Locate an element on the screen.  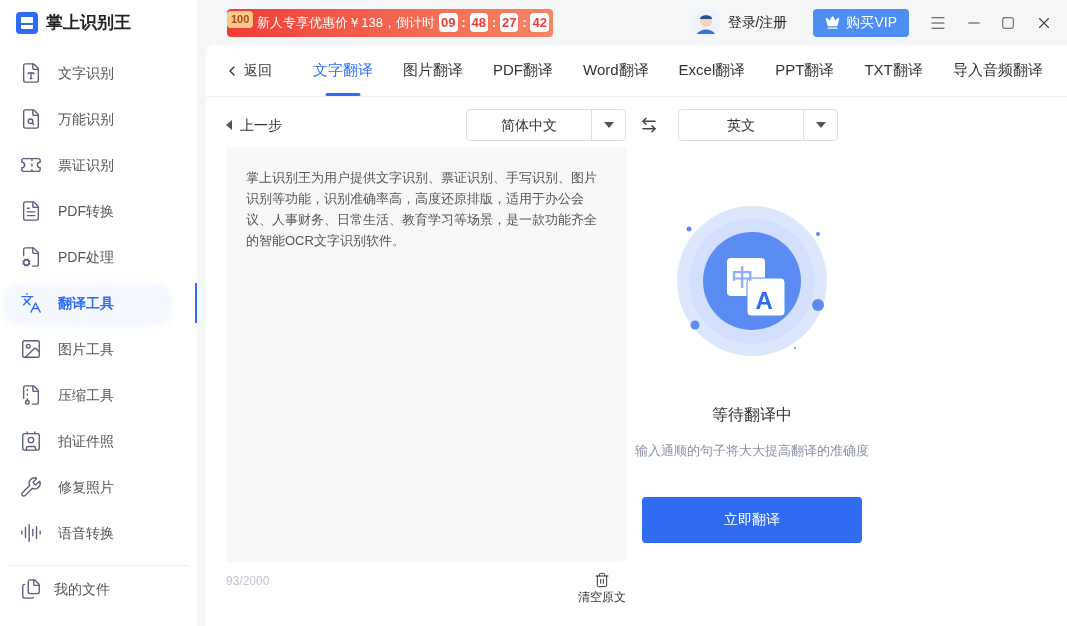
clear-text-button: 清空原文 is located at coordinates (602, 589).